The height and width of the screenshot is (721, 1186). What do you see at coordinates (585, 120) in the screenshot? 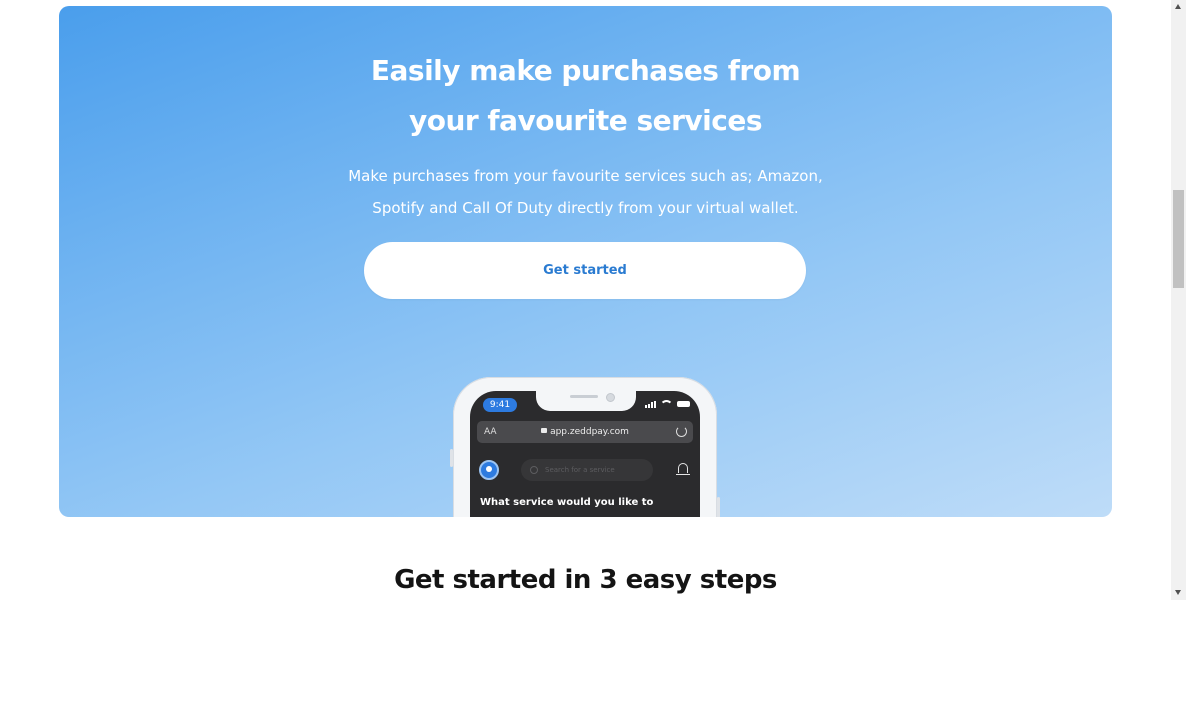
I see `hero-title-line-2: your favourite services` at bounding box center [585, 120].